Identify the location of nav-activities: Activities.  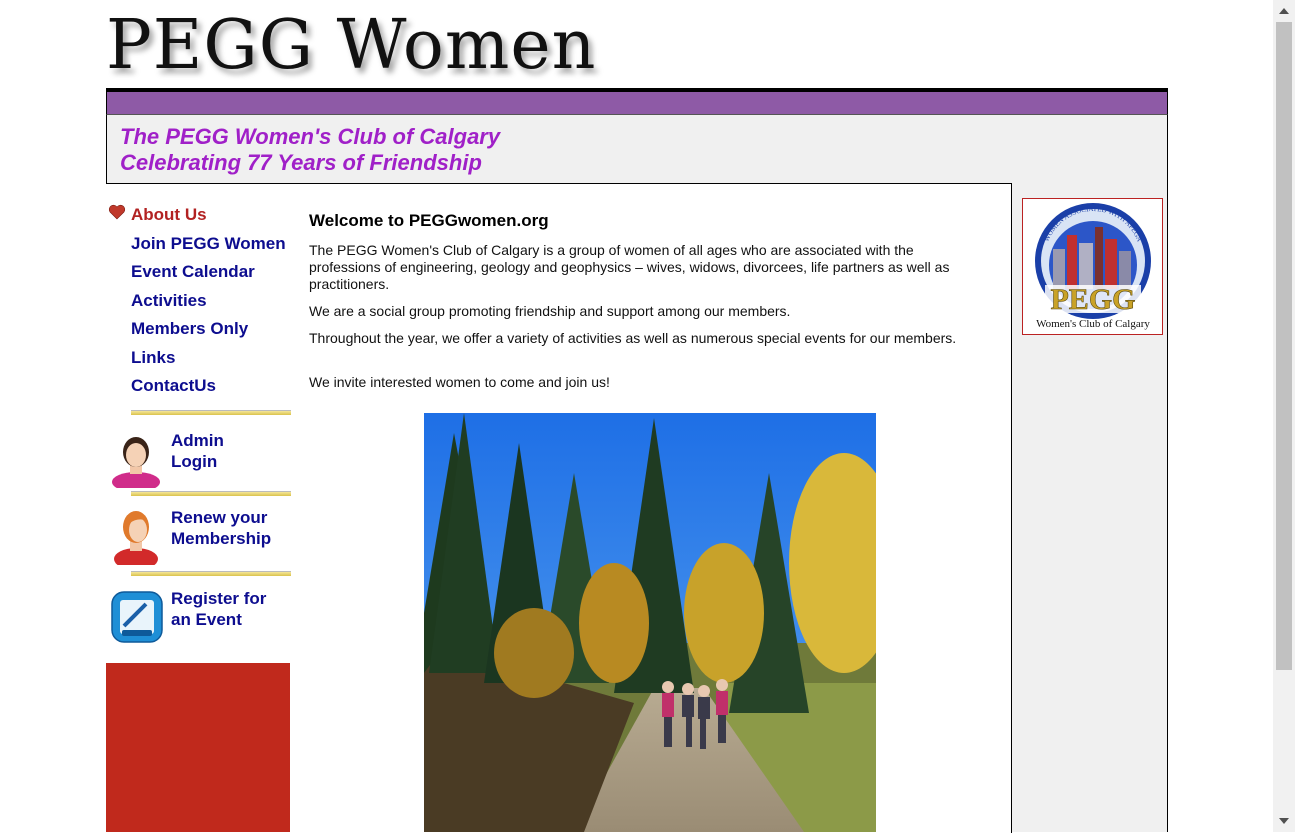
(169, 301).